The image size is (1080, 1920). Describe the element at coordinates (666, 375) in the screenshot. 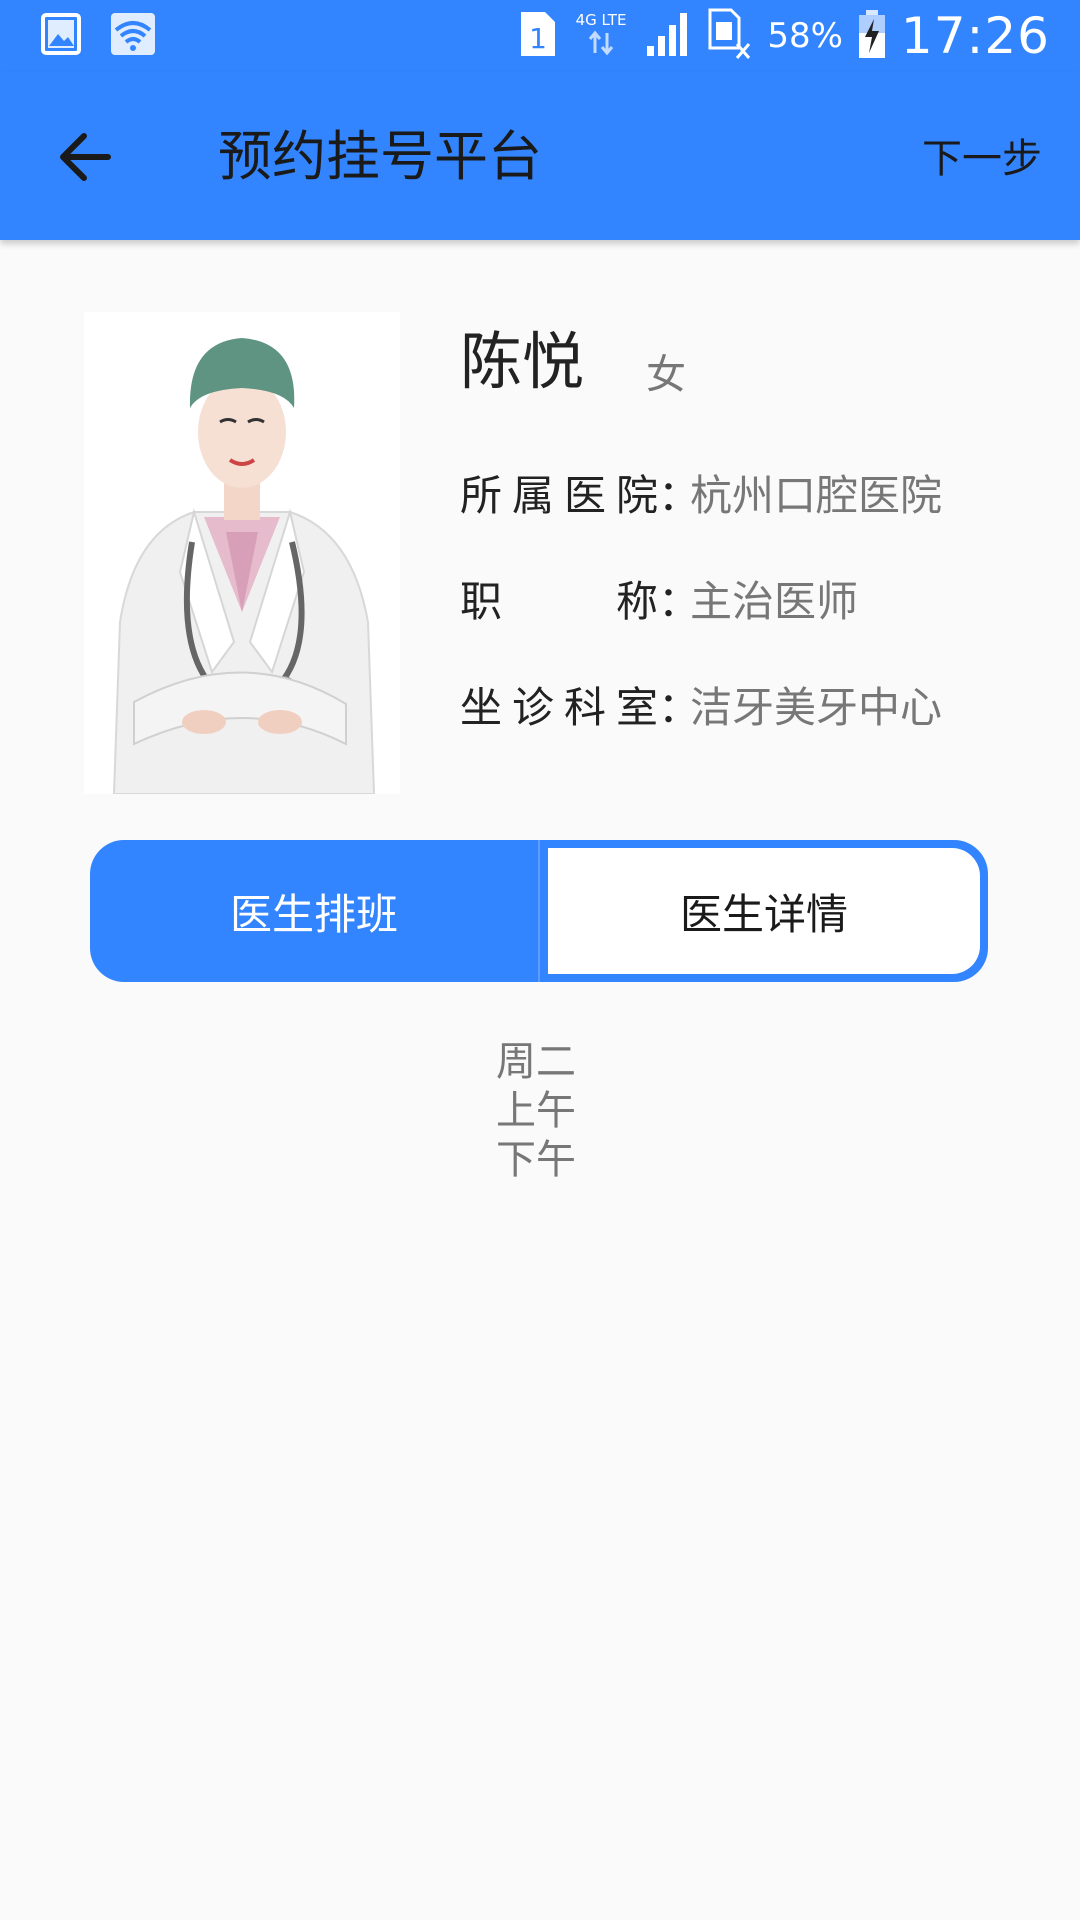

I see `doctor-gender: 女` at that location.